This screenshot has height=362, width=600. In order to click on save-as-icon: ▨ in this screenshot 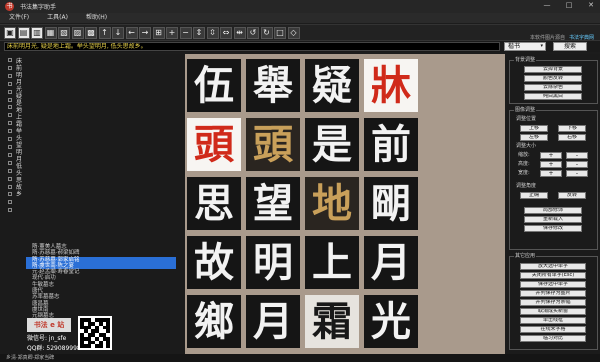, I will do `click(77, 33)`.